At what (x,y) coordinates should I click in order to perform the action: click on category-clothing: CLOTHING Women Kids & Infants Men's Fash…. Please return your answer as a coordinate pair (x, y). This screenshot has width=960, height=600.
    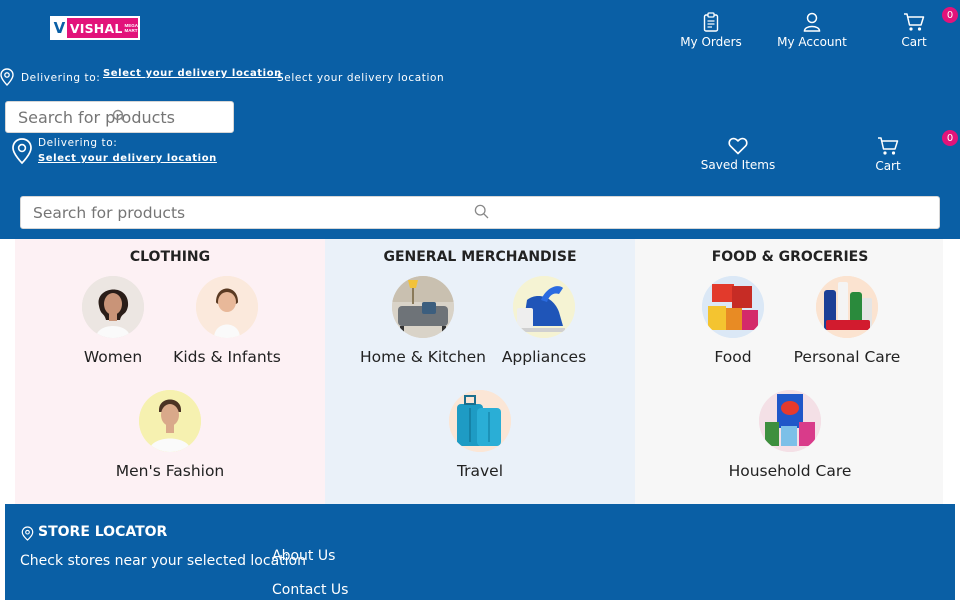
    Looking at the image, I should click on (170, 371).